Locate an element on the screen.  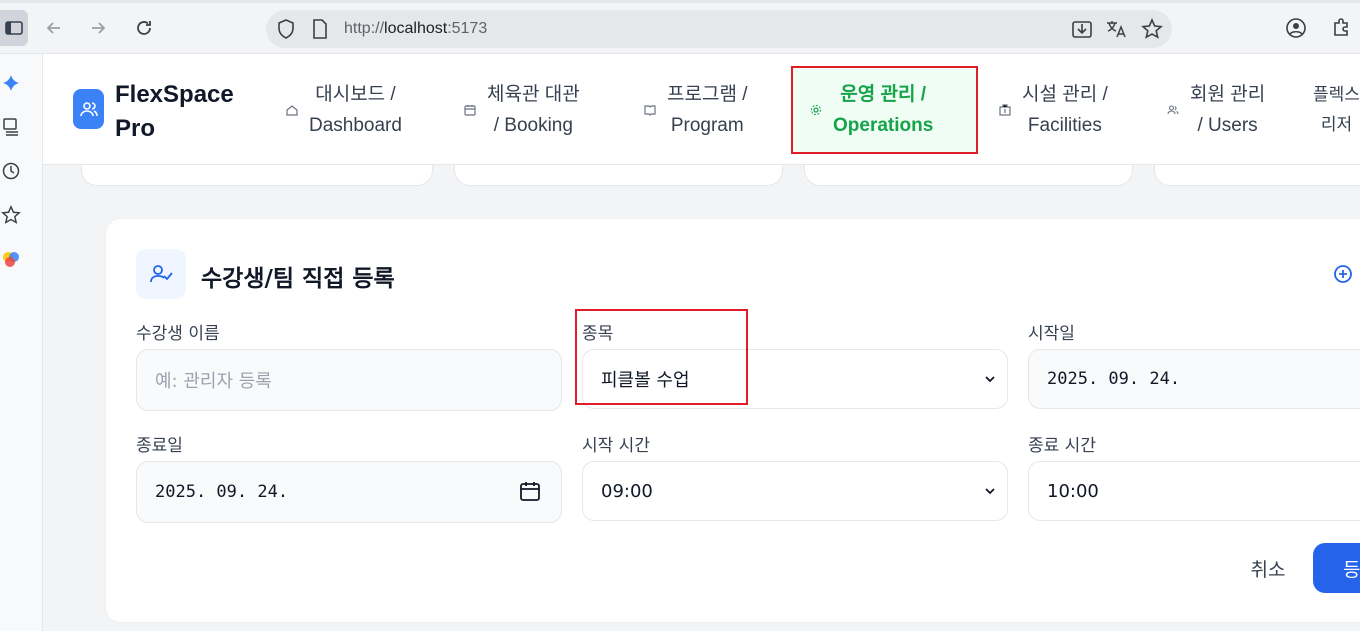
student-name-label: 수강생 이름 is located at coordinates (178, 334).